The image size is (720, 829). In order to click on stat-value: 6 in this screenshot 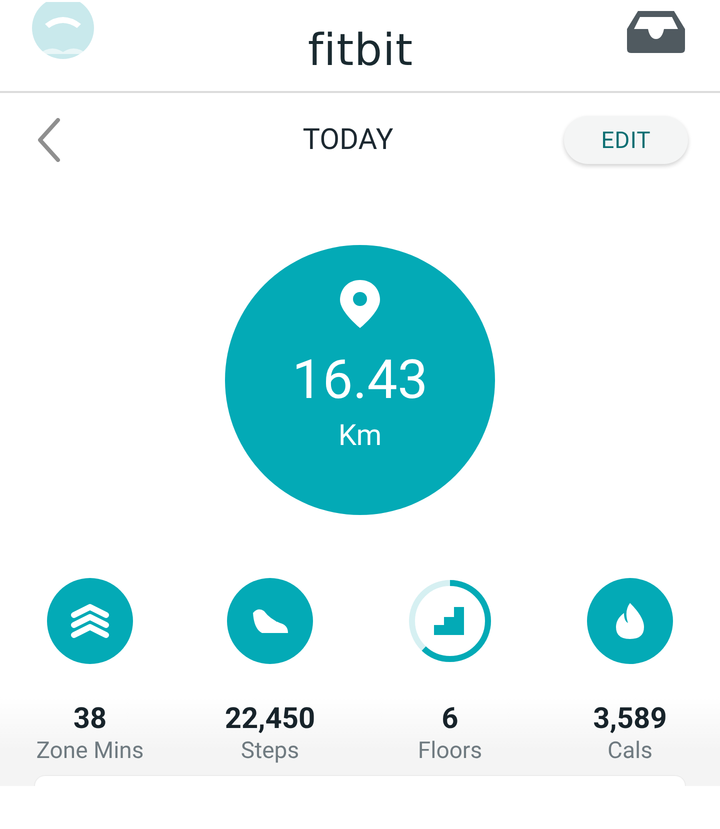, I will do `click(450, 719)`.